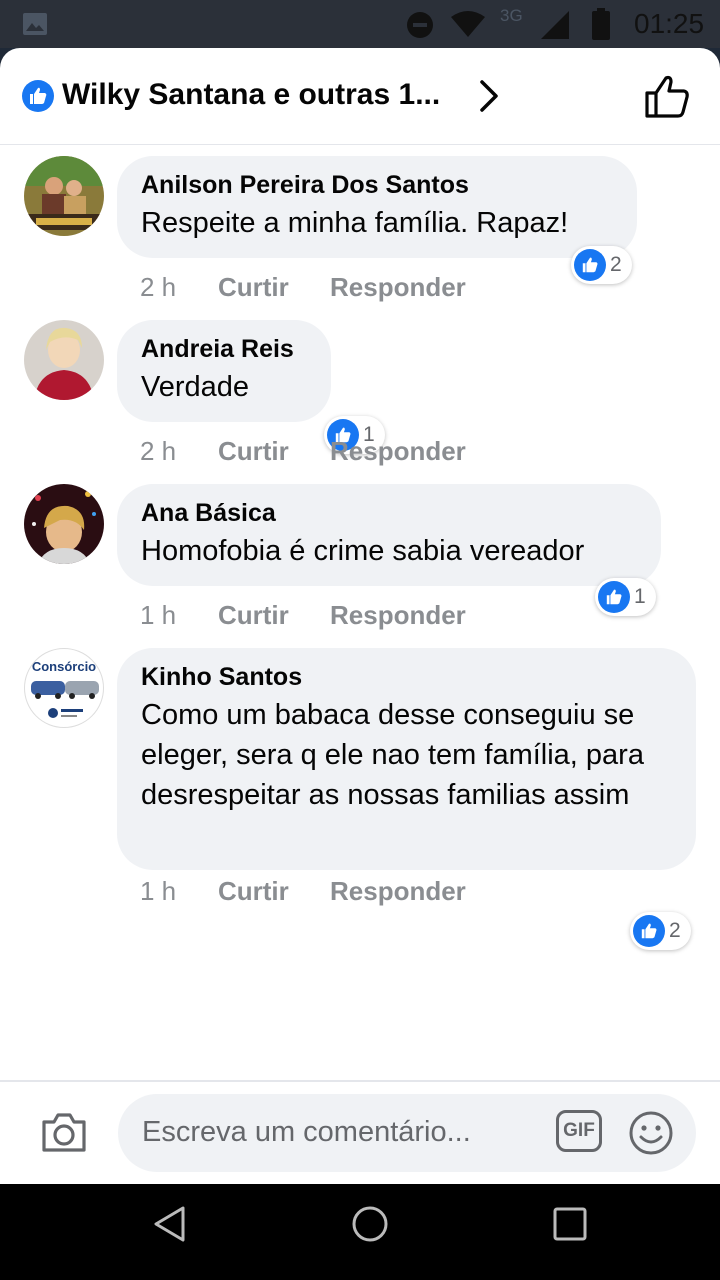  I want to click on navigation-bar, so click(360, 1232).